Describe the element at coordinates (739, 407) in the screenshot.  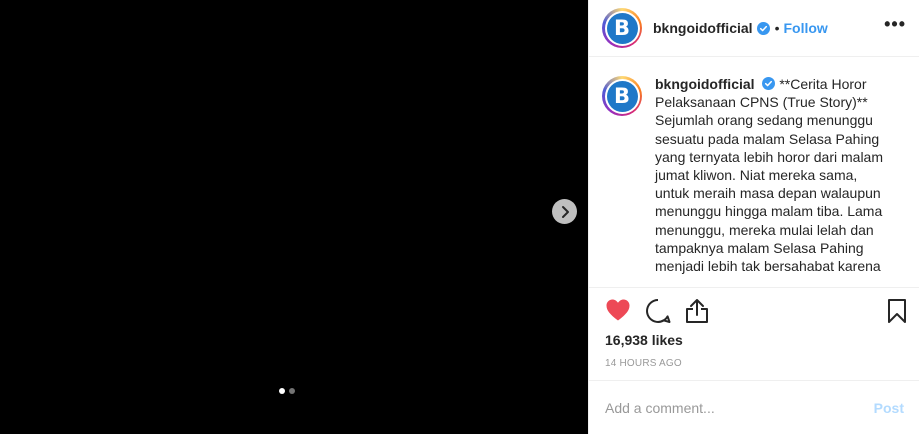
I see `comment-input` at that location.